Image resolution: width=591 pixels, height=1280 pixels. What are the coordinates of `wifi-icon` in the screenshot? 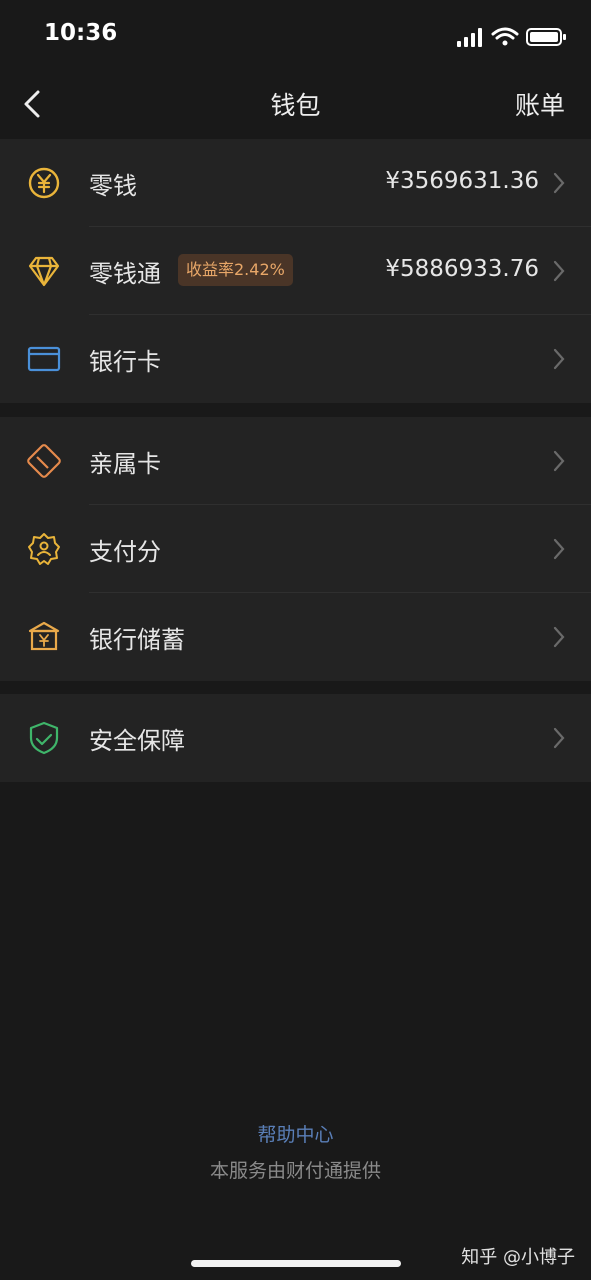 It's located at (505, 36).